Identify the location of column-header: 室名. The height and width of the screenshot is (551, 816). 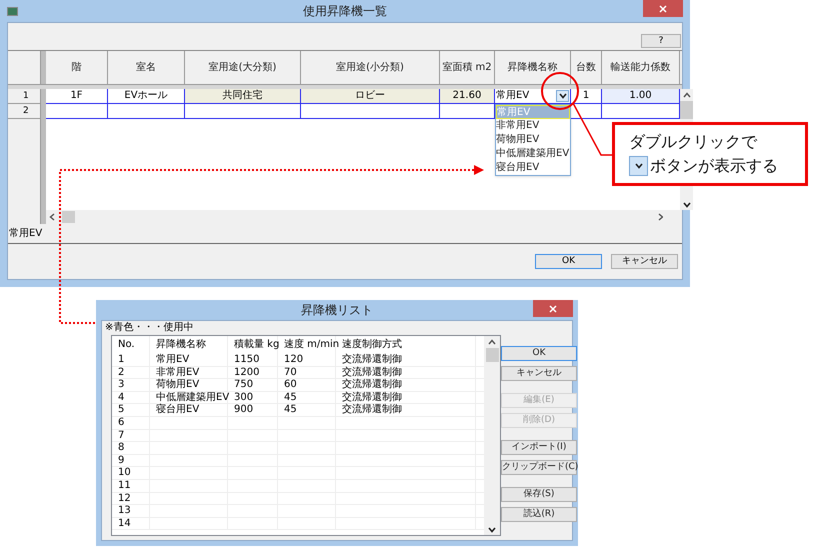
(146, 67).